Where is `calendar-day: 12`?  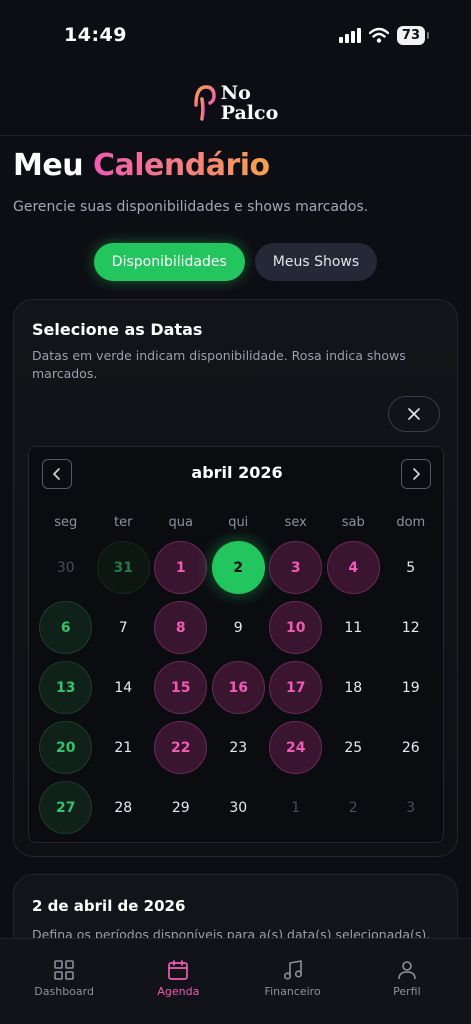 calendar-day: 12 is located at coordinates (410, 627).